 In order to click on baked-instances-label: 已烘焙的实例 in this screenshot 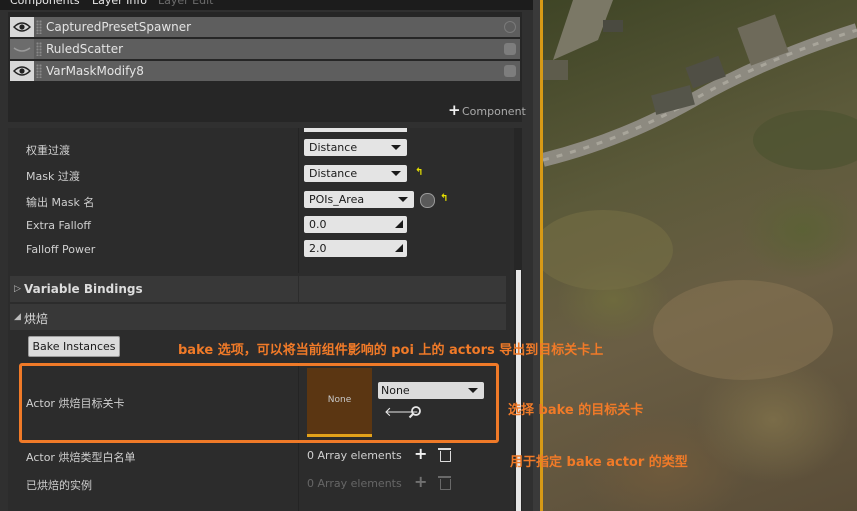, I will do `click(59, 485)`.